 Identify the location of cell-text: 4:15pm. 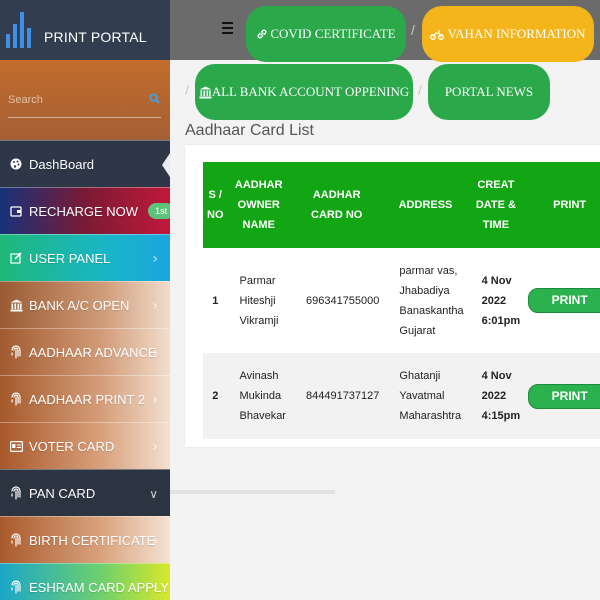
(501, 416).